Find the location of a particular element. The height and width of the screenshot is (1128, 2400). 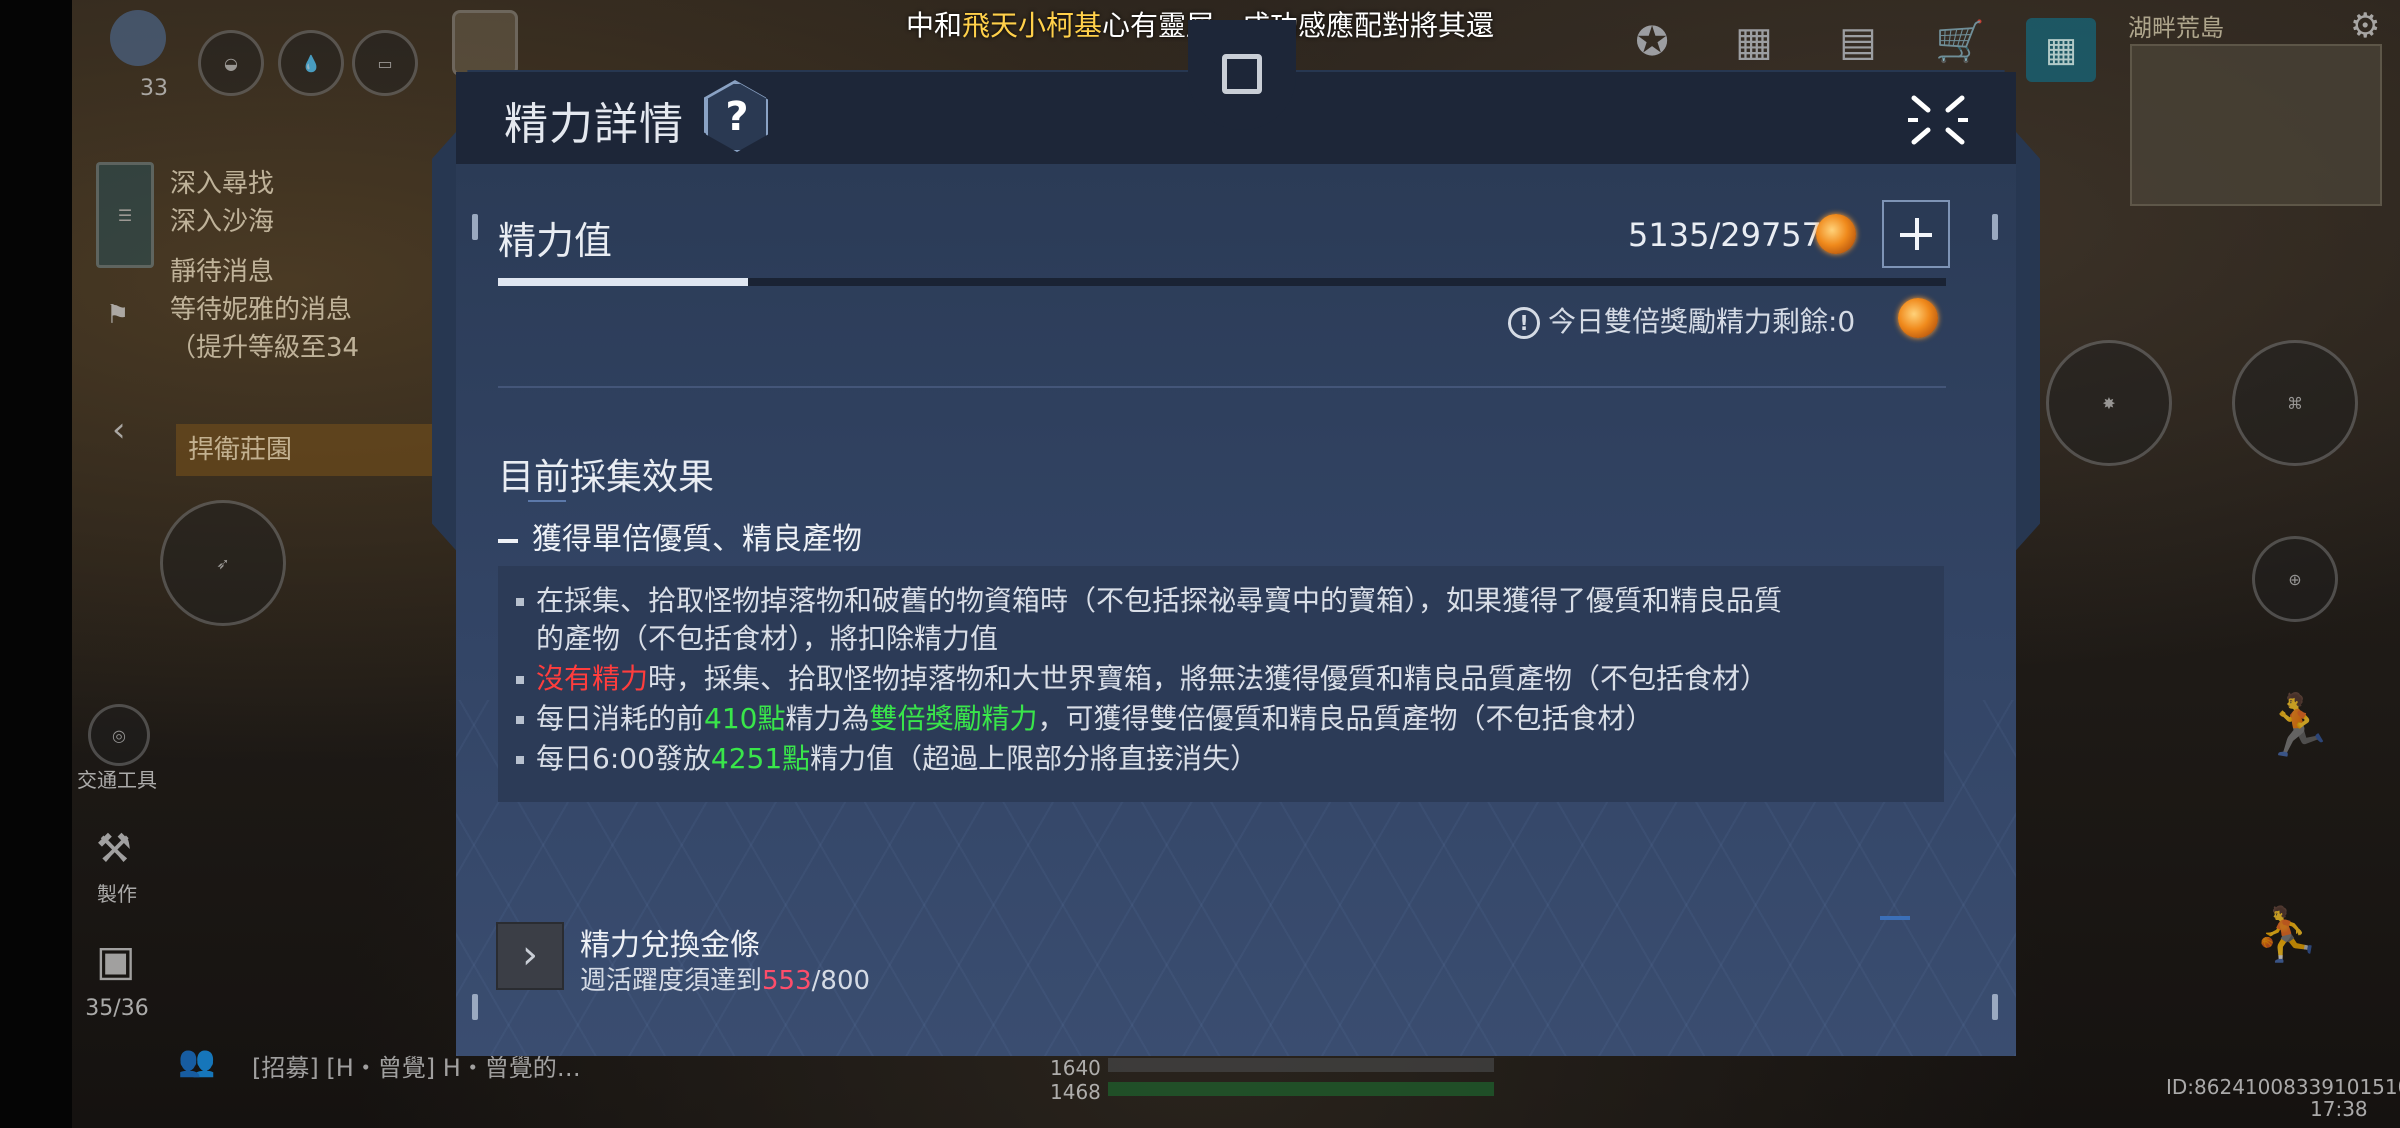

map-title: 湖畔荒島 is located at coordinates (2176, 28).